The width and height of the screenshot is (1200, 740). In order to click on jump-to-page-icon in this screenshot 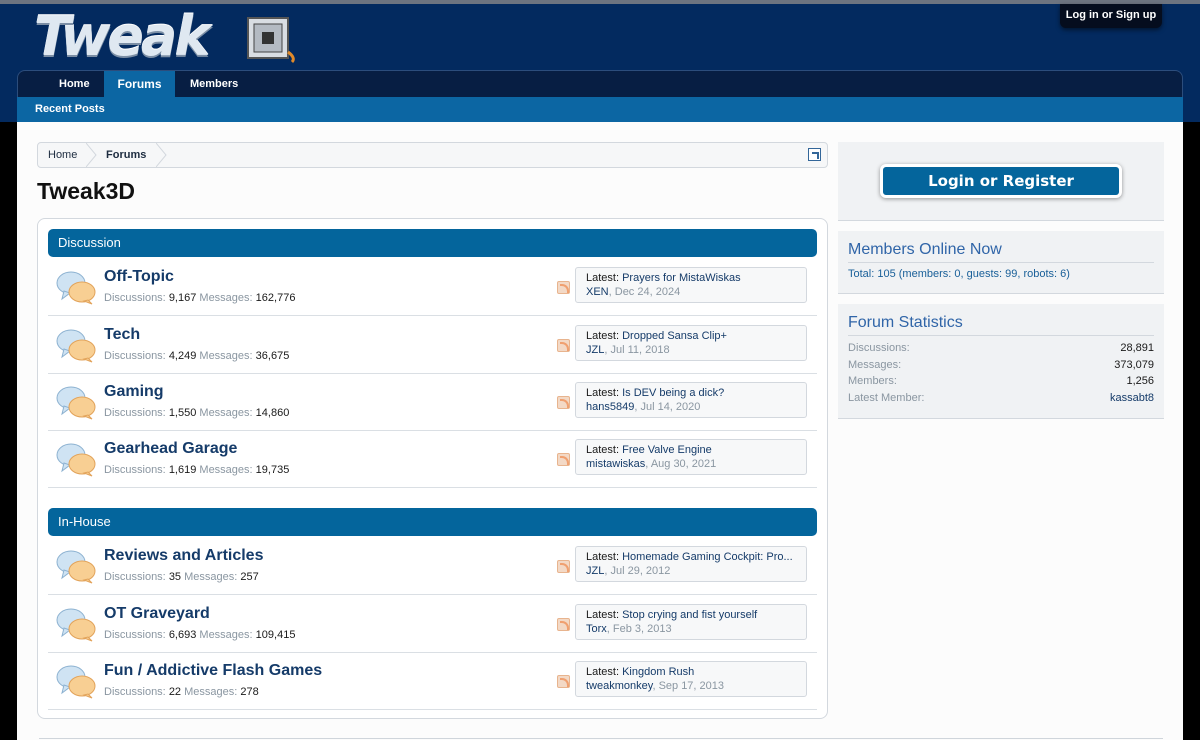, I will do `click(814, 154)`.